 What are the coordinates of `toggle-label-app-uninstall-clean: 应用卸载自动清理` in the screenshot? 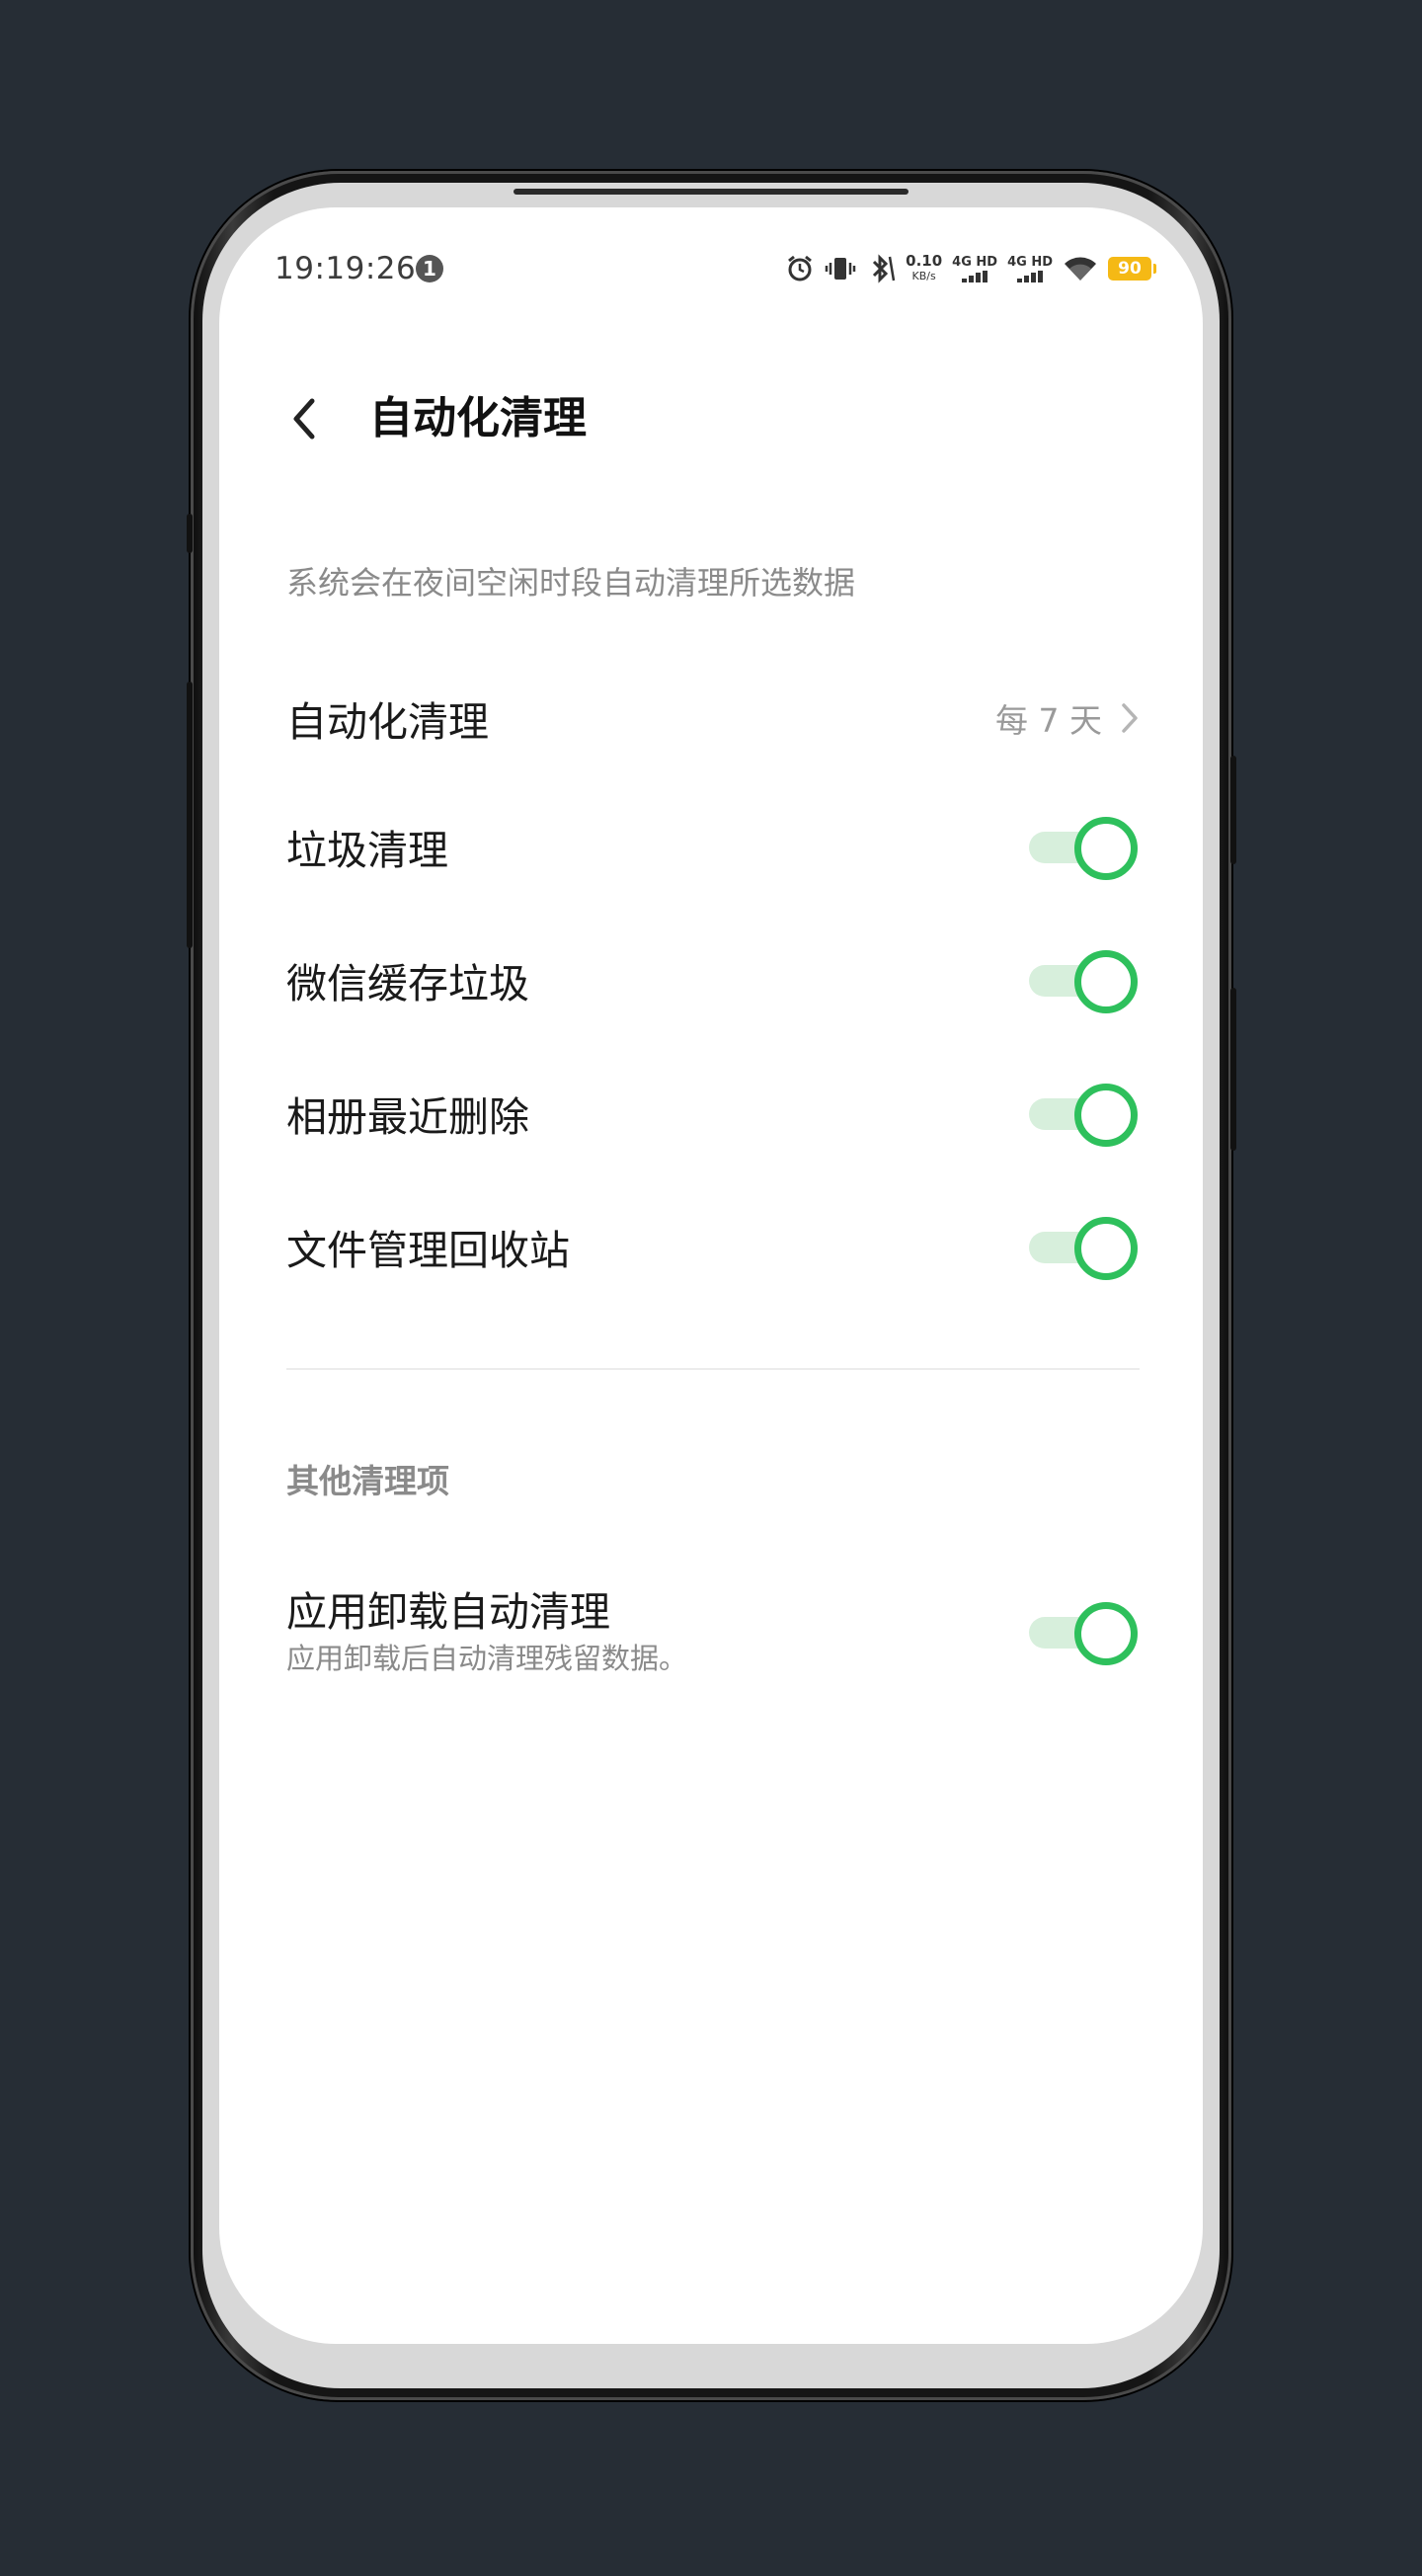 It's located at (448, 1612).